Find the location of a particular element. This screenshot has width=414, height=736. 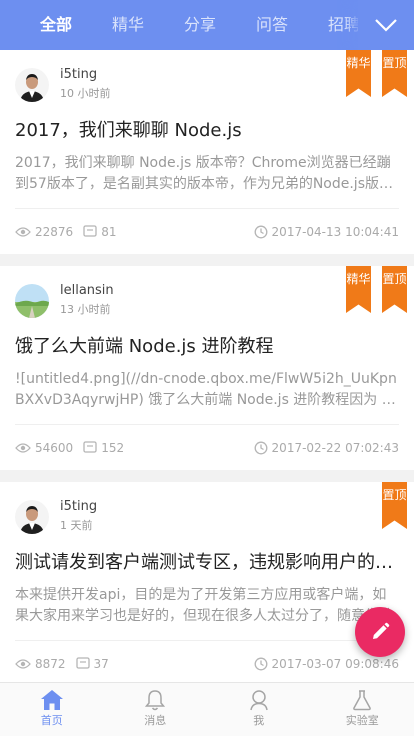

last-reply-time-value: 2017-04-13 10:04:41 is located at coordinates (335, 232).